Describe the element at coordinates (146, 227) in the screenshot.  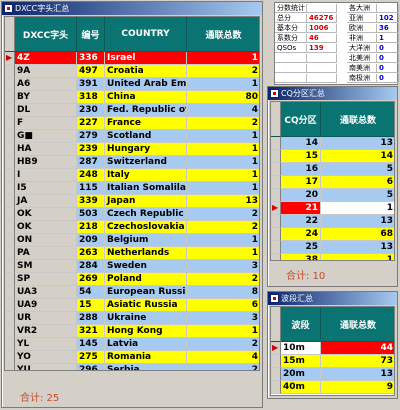
I see `cell-country: Czechoslovakia [` at that location.